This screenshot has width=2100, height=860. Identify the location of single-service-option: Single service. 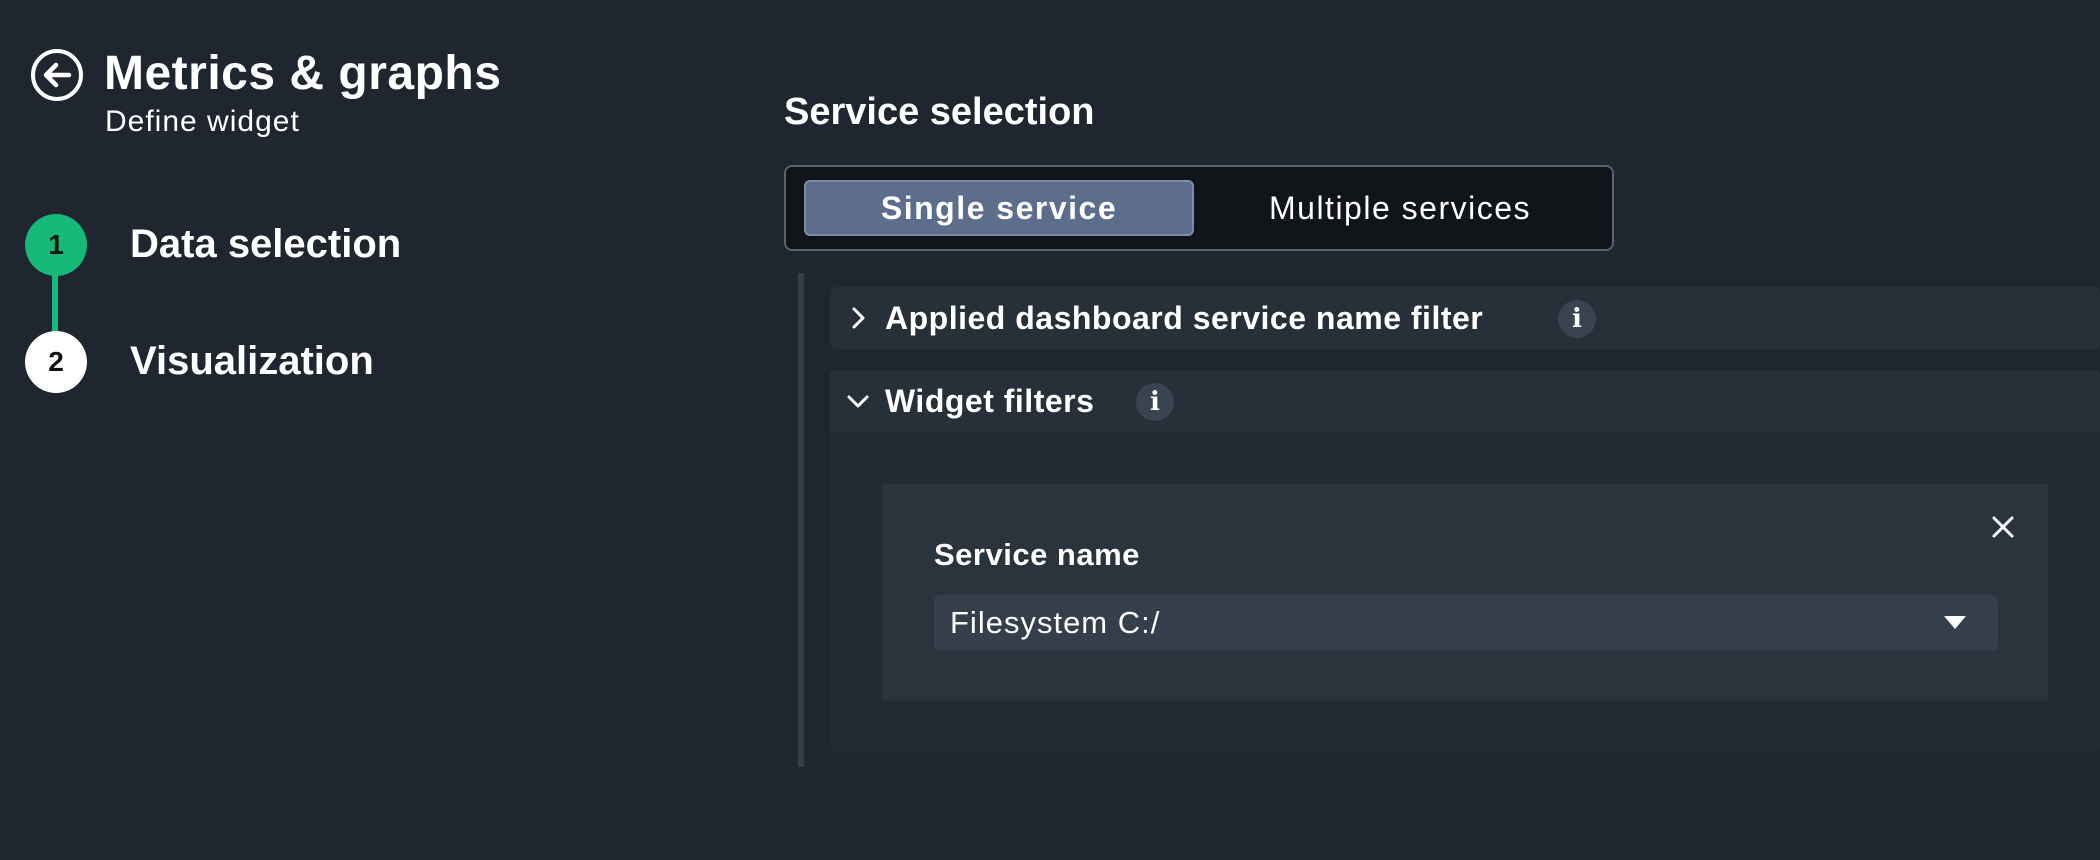
(999, 208).